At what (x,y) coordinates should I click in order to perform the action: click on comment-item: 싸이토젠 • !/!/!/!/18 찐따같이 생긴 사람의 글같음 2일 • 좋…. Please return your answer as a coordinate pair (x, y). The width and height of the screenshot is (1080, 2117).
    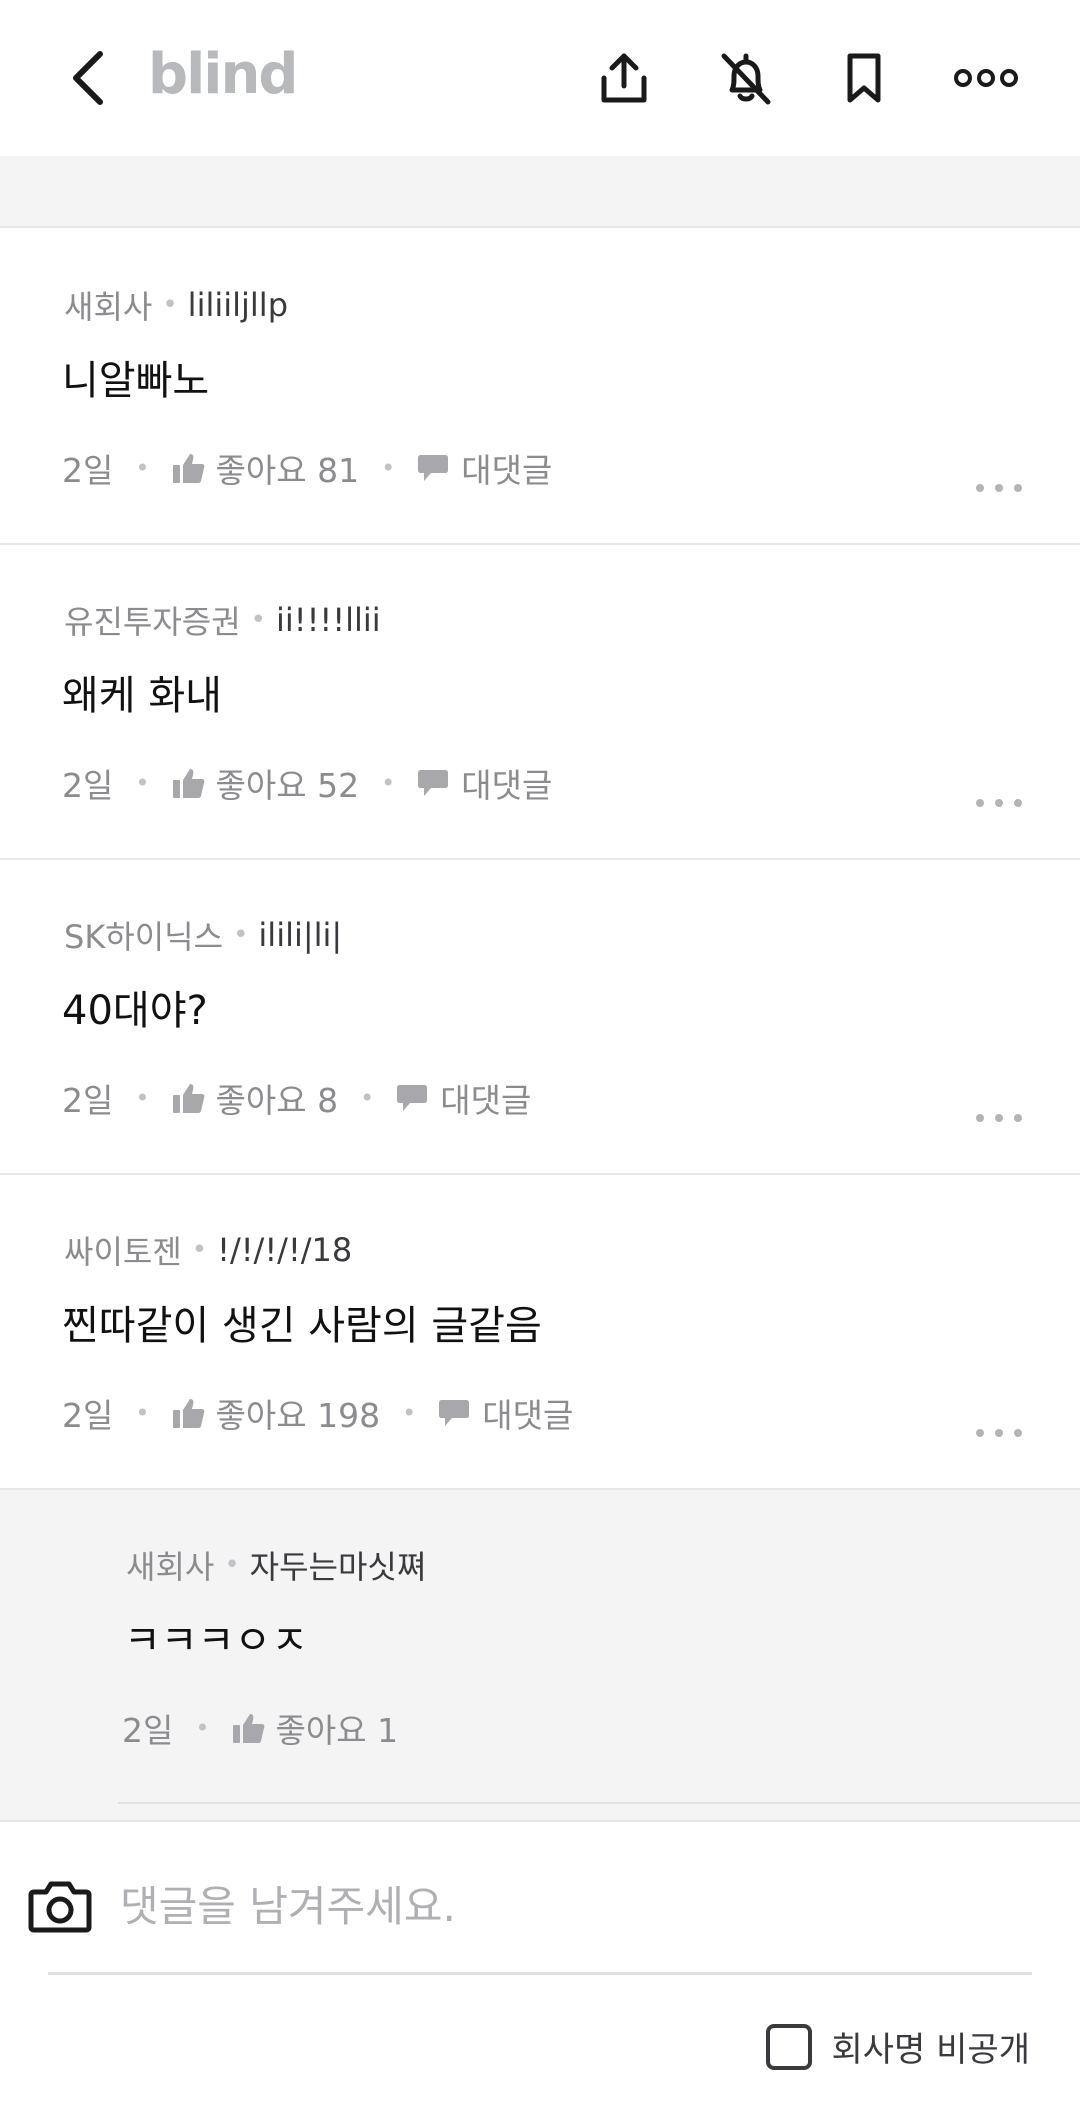
    Looking at the image, I should click on (540, 1332).